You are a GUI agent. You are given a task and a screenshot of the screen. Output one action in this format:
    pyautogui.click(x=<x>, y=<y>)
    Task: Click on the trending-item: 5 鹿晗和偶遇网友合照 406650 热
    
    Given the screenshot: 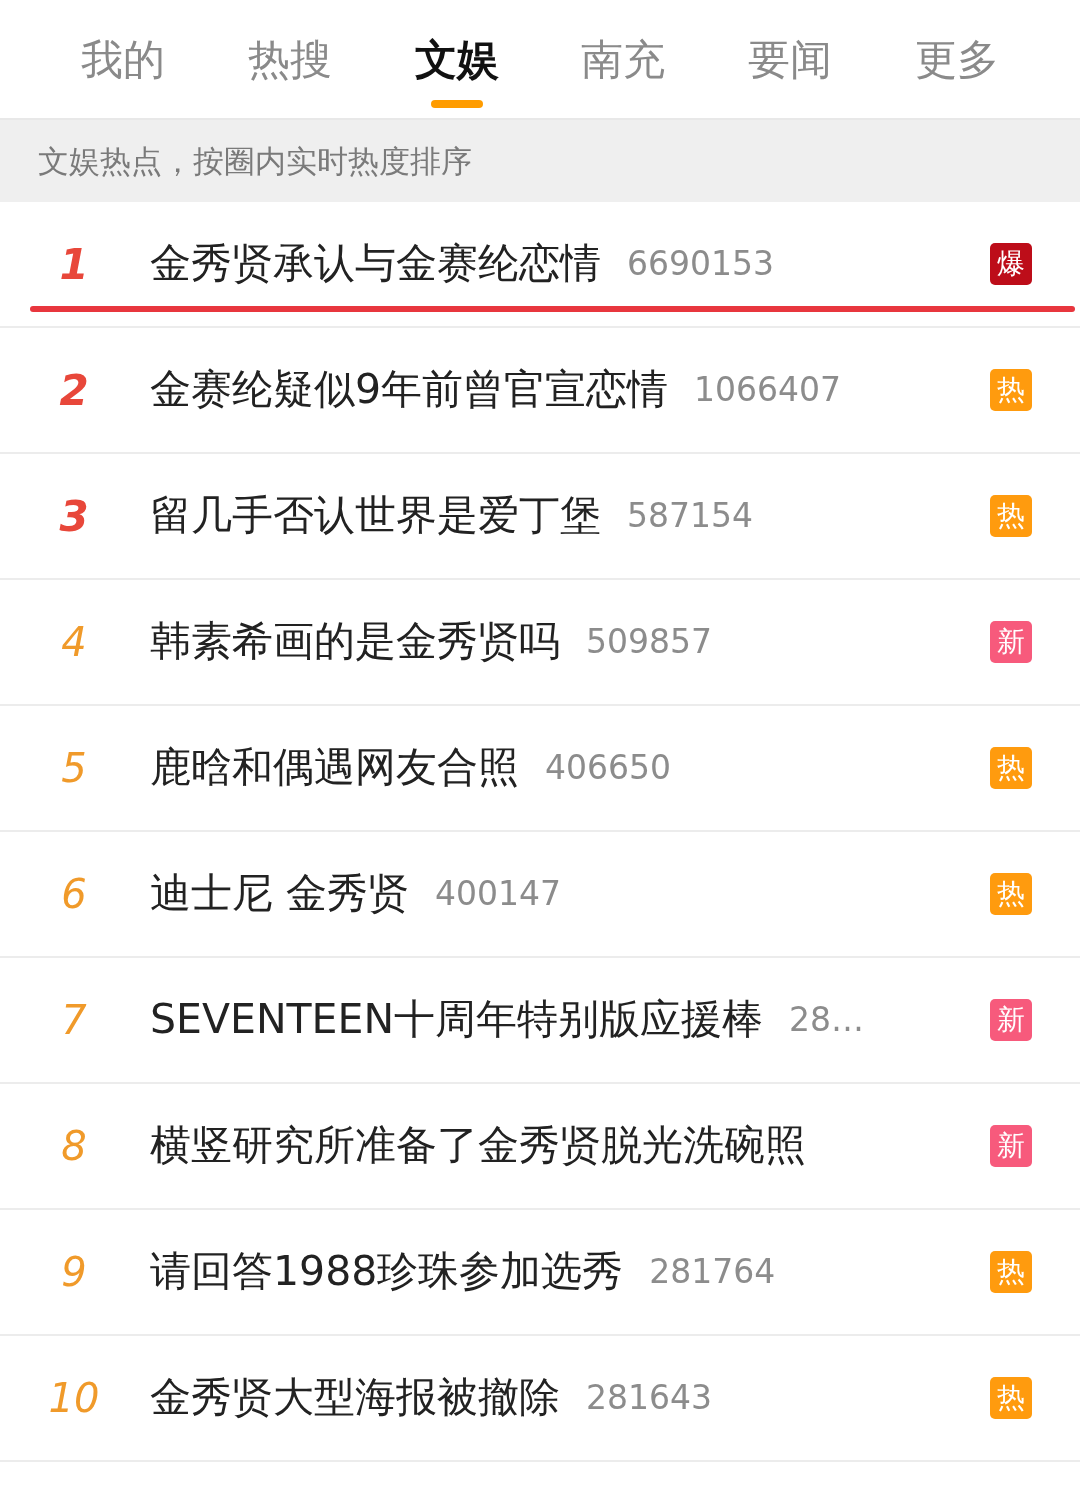 What is the action you would take?
    pyautogui.click(x=540, y=769)
    